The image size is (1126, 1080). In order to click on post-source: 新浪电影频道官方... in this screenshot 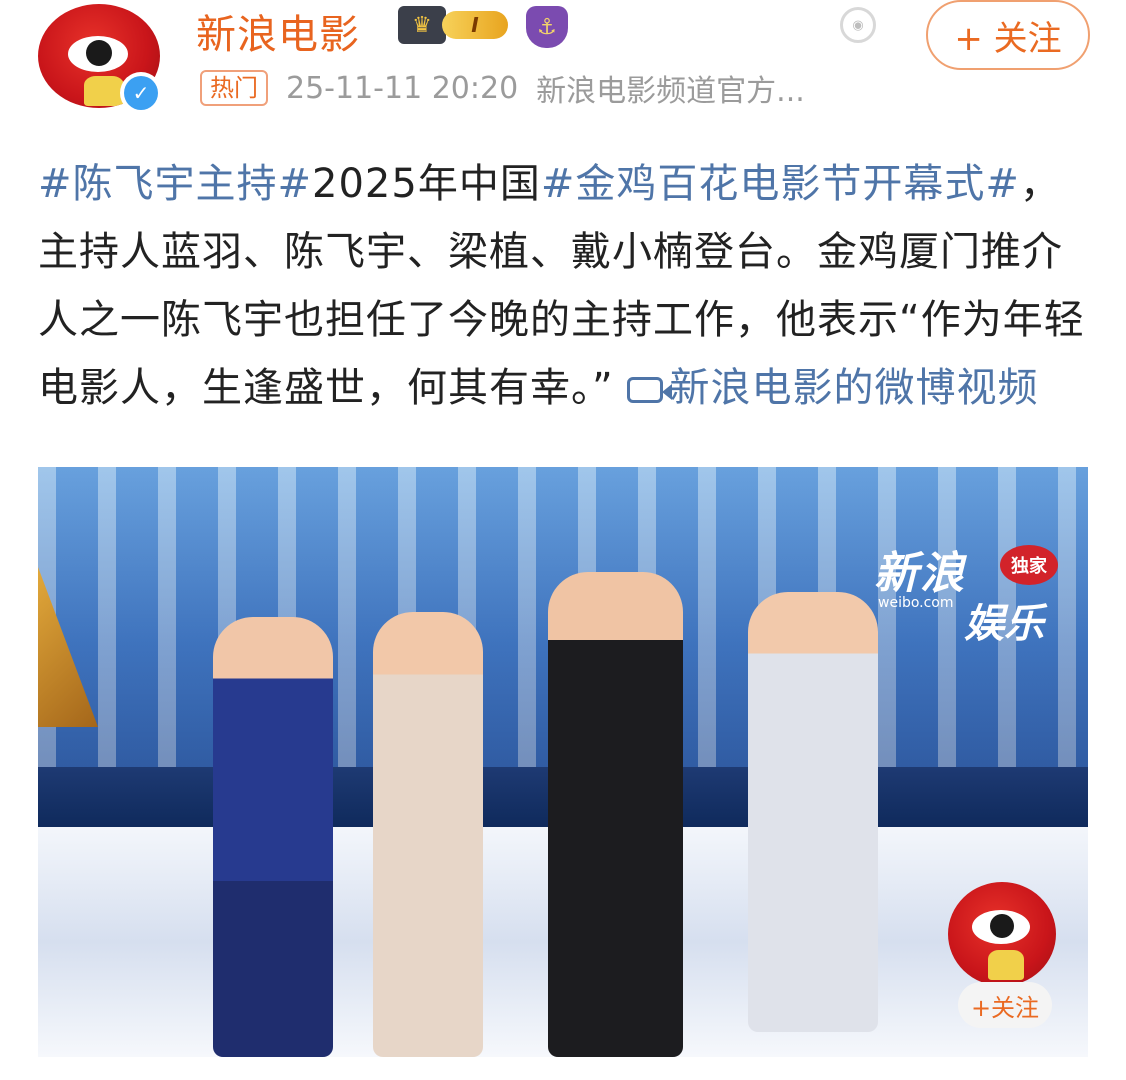, I will do `click(670, 91)`.